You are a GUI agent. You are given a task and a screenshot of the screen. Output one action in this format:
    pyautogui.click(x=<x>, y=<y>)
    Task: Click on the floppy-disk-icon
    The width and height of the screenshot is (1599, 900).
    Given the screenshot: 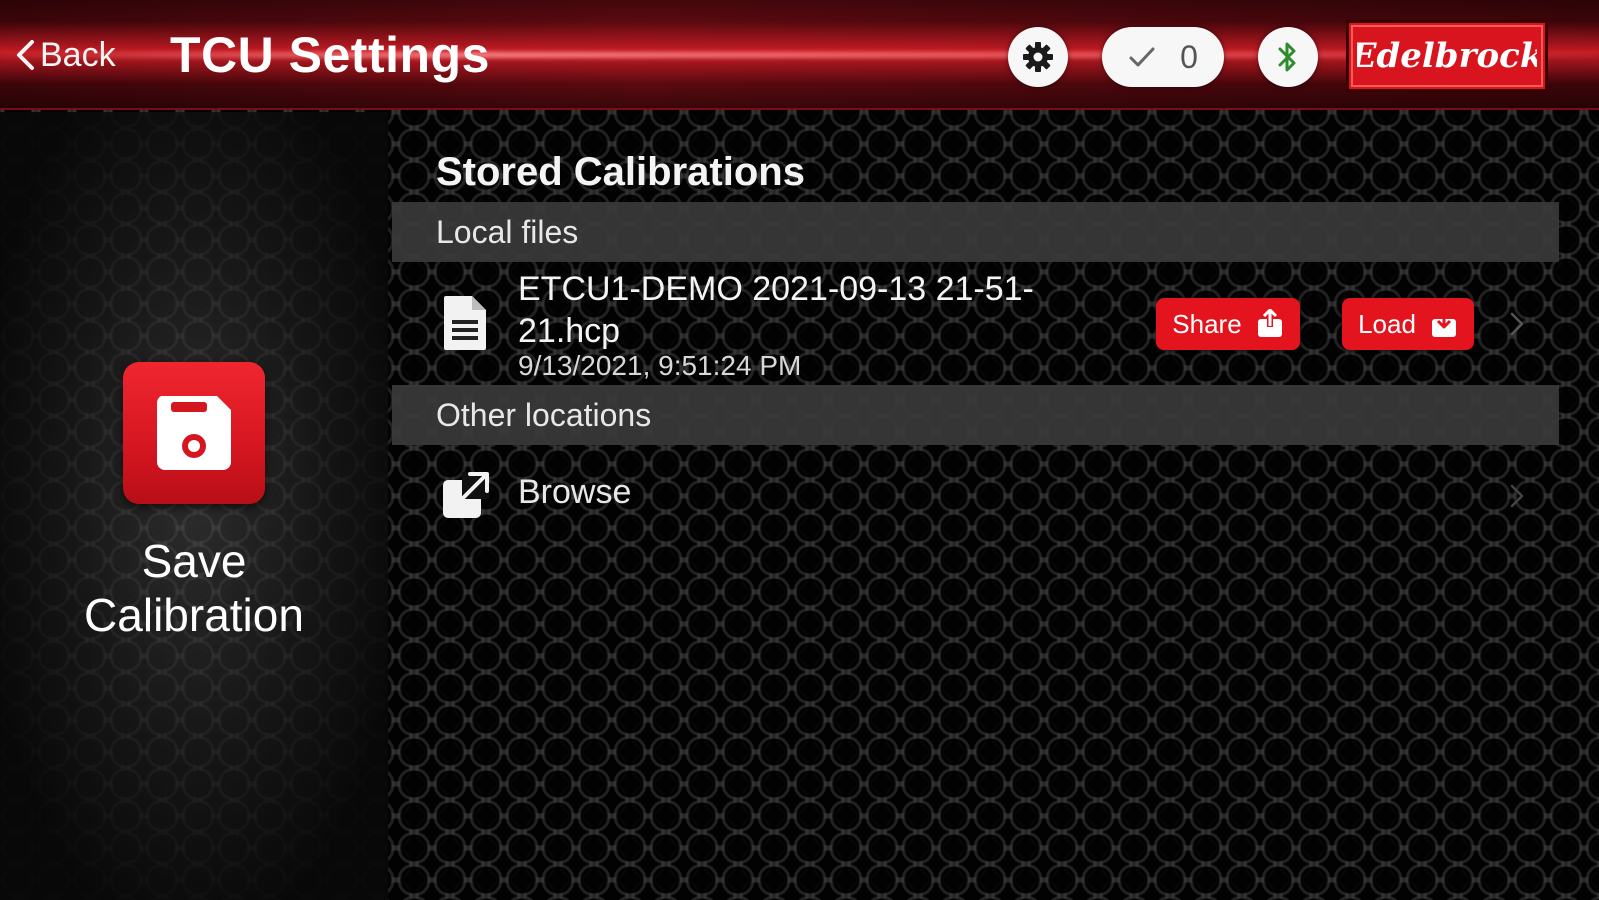 What is the action you would take?
    pyautogui.click(x=193, y=433)
    